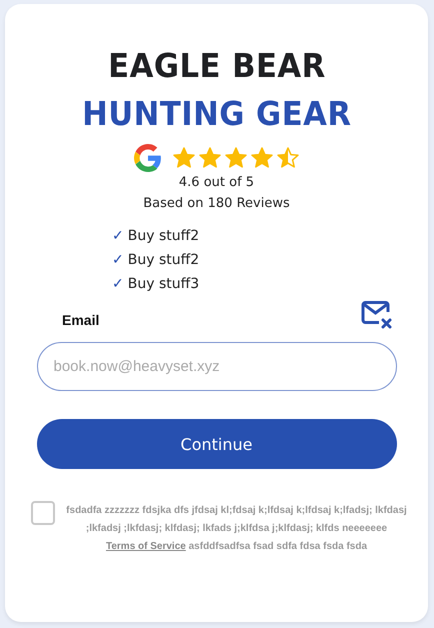 The image size is (434, 628). I want to click on email-field: book.now@heavyset.xyz, so click(216, 366).